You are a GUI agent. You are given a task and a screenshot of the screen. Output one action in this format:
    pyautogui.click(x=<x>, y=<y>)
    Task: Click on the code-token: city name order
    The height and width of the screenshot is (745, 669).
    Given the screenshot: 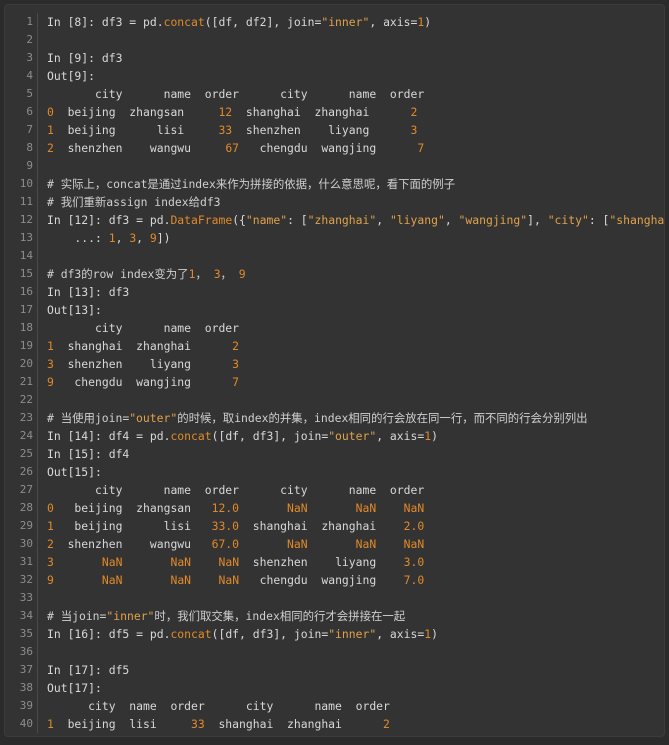 What is the action you would take?
    pyautogui.click(x=143, y=328)
    